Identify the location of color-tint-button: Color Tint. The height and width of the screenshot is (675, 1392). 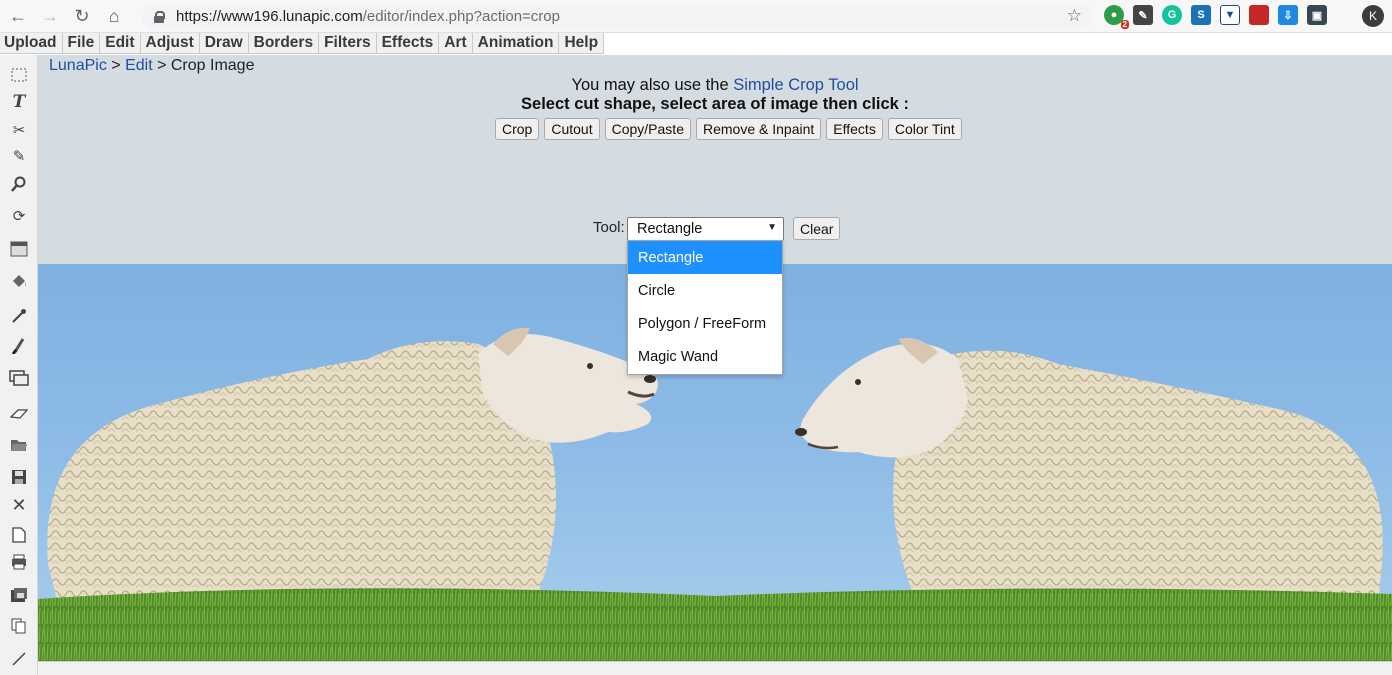
(924, 129).